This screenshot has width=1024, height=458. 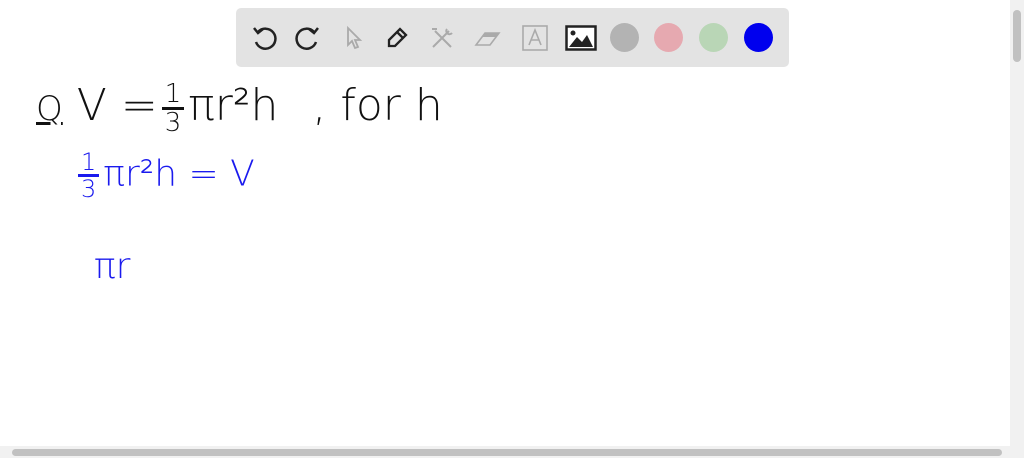 What do you see at coordinates (512, 37) in the screenshot?
I see `drawing-toolbar` at bounding box center [512, 37].